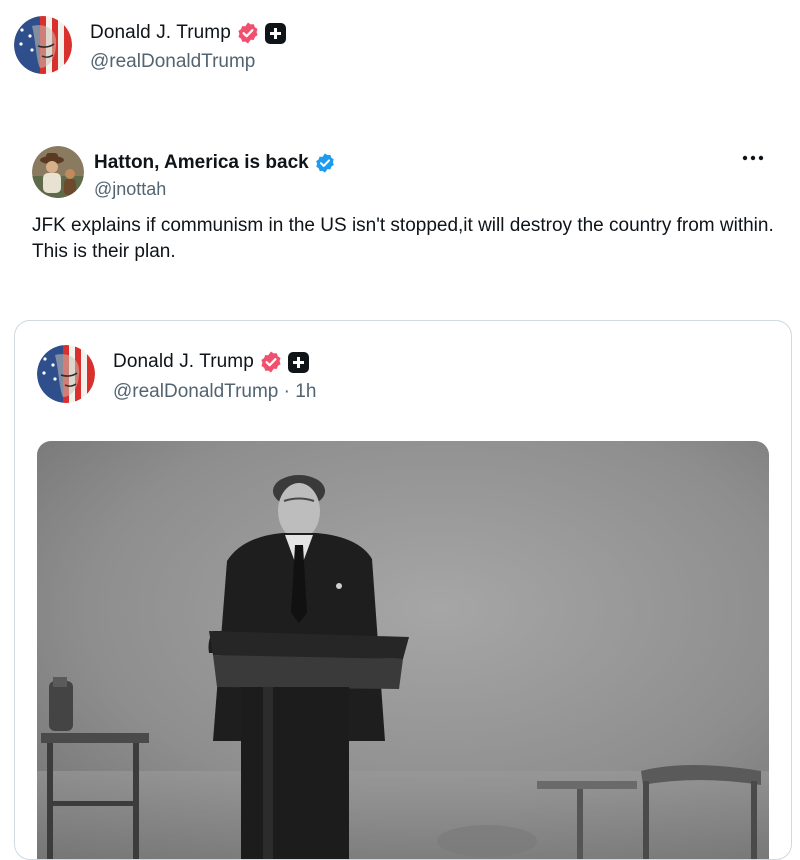 This screenshot has width=800, height=860. Describe the element at coordinates (183, 362) in the screenshot. I see `quoted-author-name: Donald J. Trump` at that location.